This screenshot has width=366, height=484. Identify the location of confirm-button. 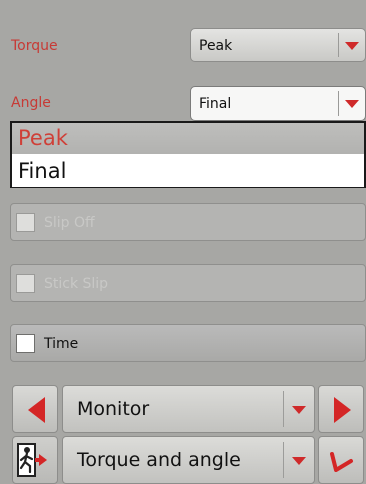
(341, 460).